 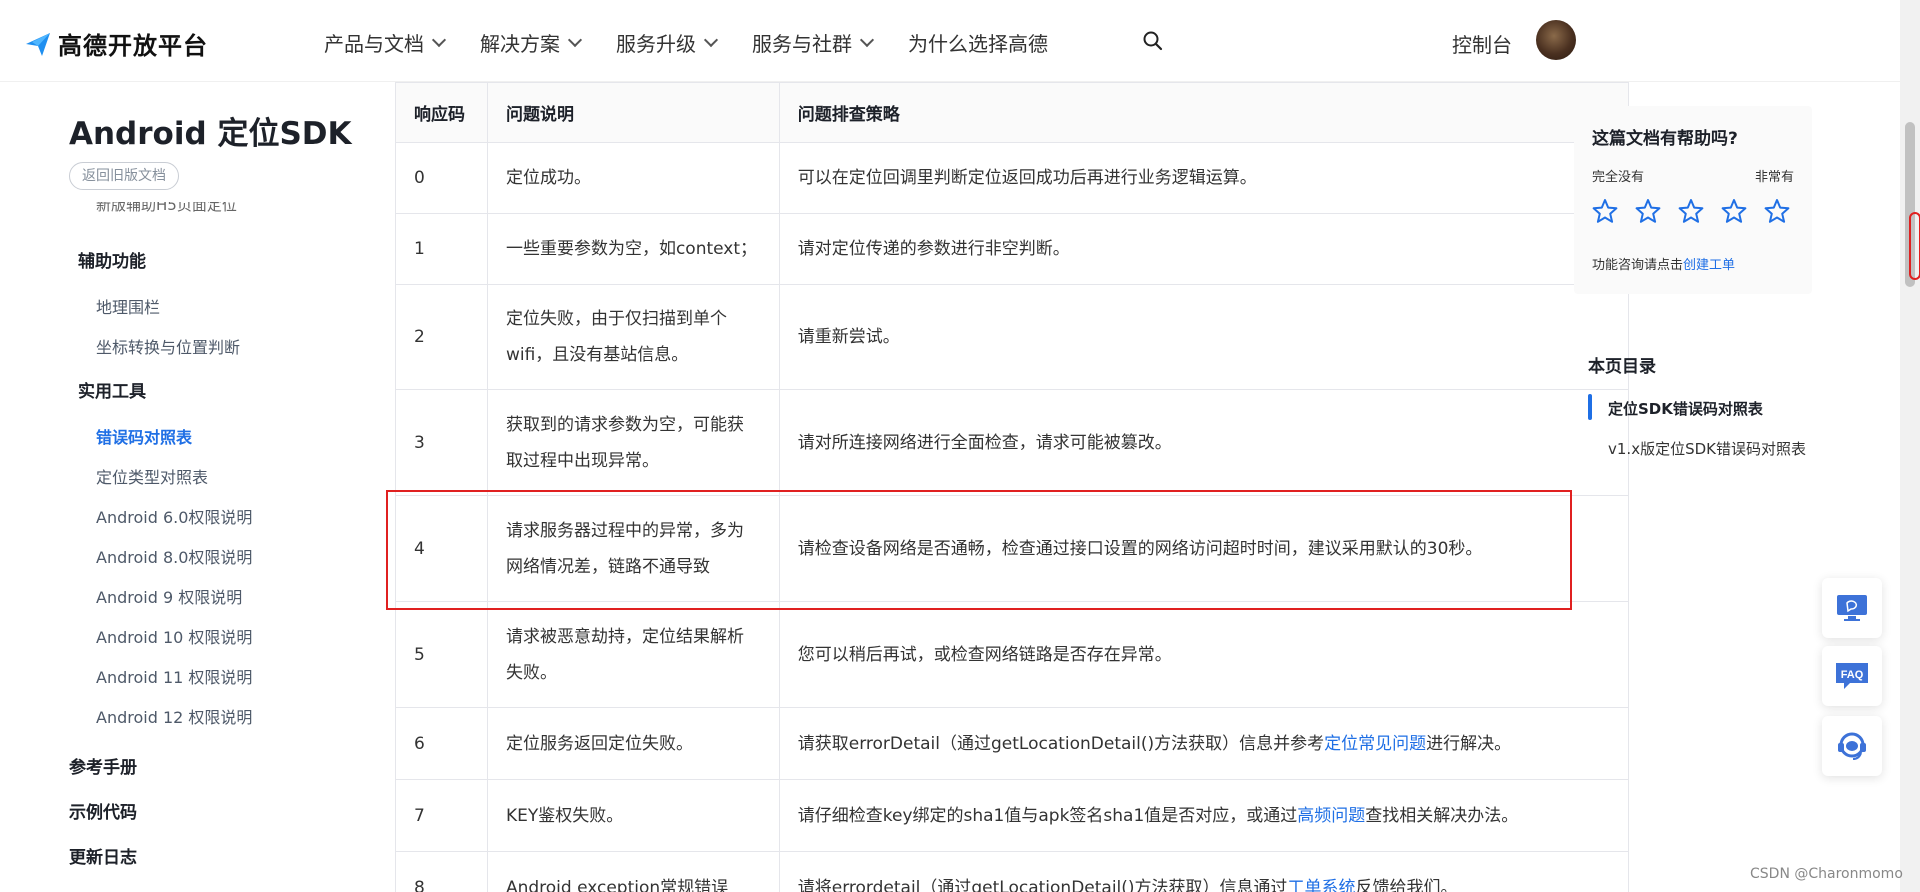 I want to click on toc-item-v1-error-codes: v1.x版定位SDK错误码对照表, so click(x=1707, y=448).